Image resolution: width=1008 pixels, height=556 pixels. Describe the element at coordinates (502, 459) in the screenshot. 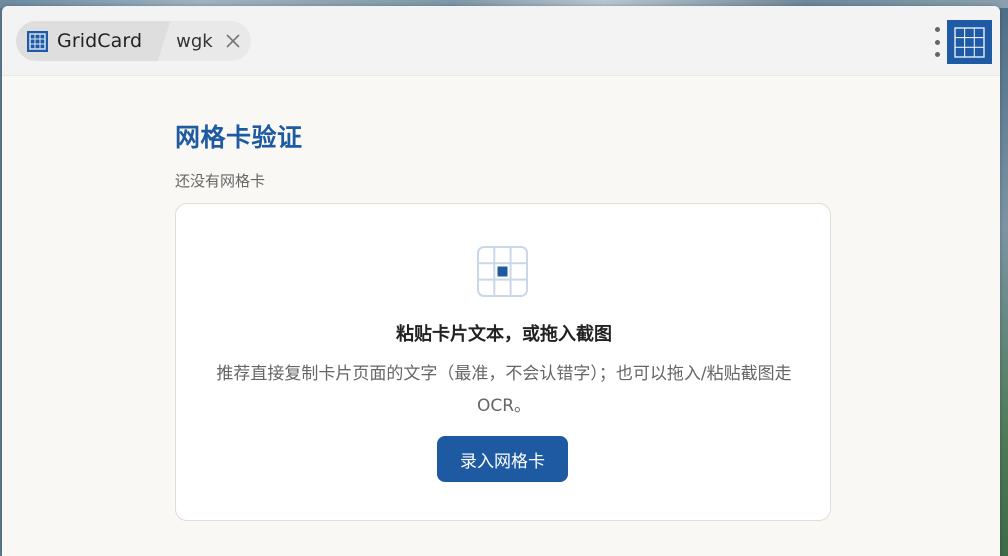

I see `enter-grid-card-button: 录入网格卡` at that location.